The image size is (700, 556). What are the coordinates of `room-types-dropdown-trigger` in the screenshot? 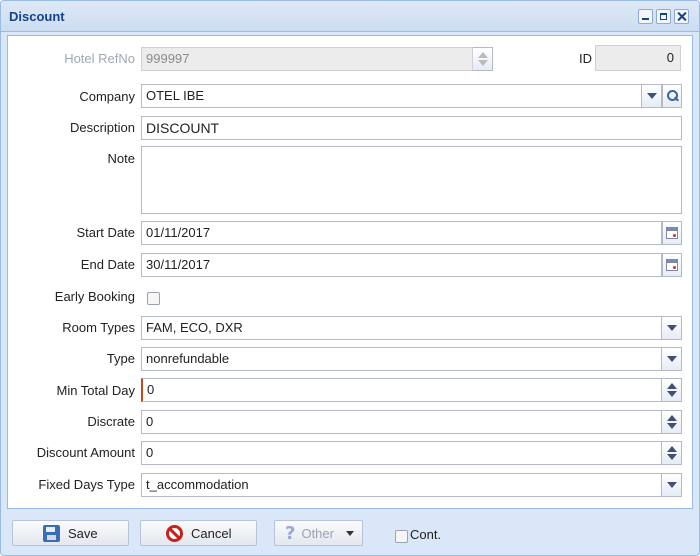 It's located at (672, 328).